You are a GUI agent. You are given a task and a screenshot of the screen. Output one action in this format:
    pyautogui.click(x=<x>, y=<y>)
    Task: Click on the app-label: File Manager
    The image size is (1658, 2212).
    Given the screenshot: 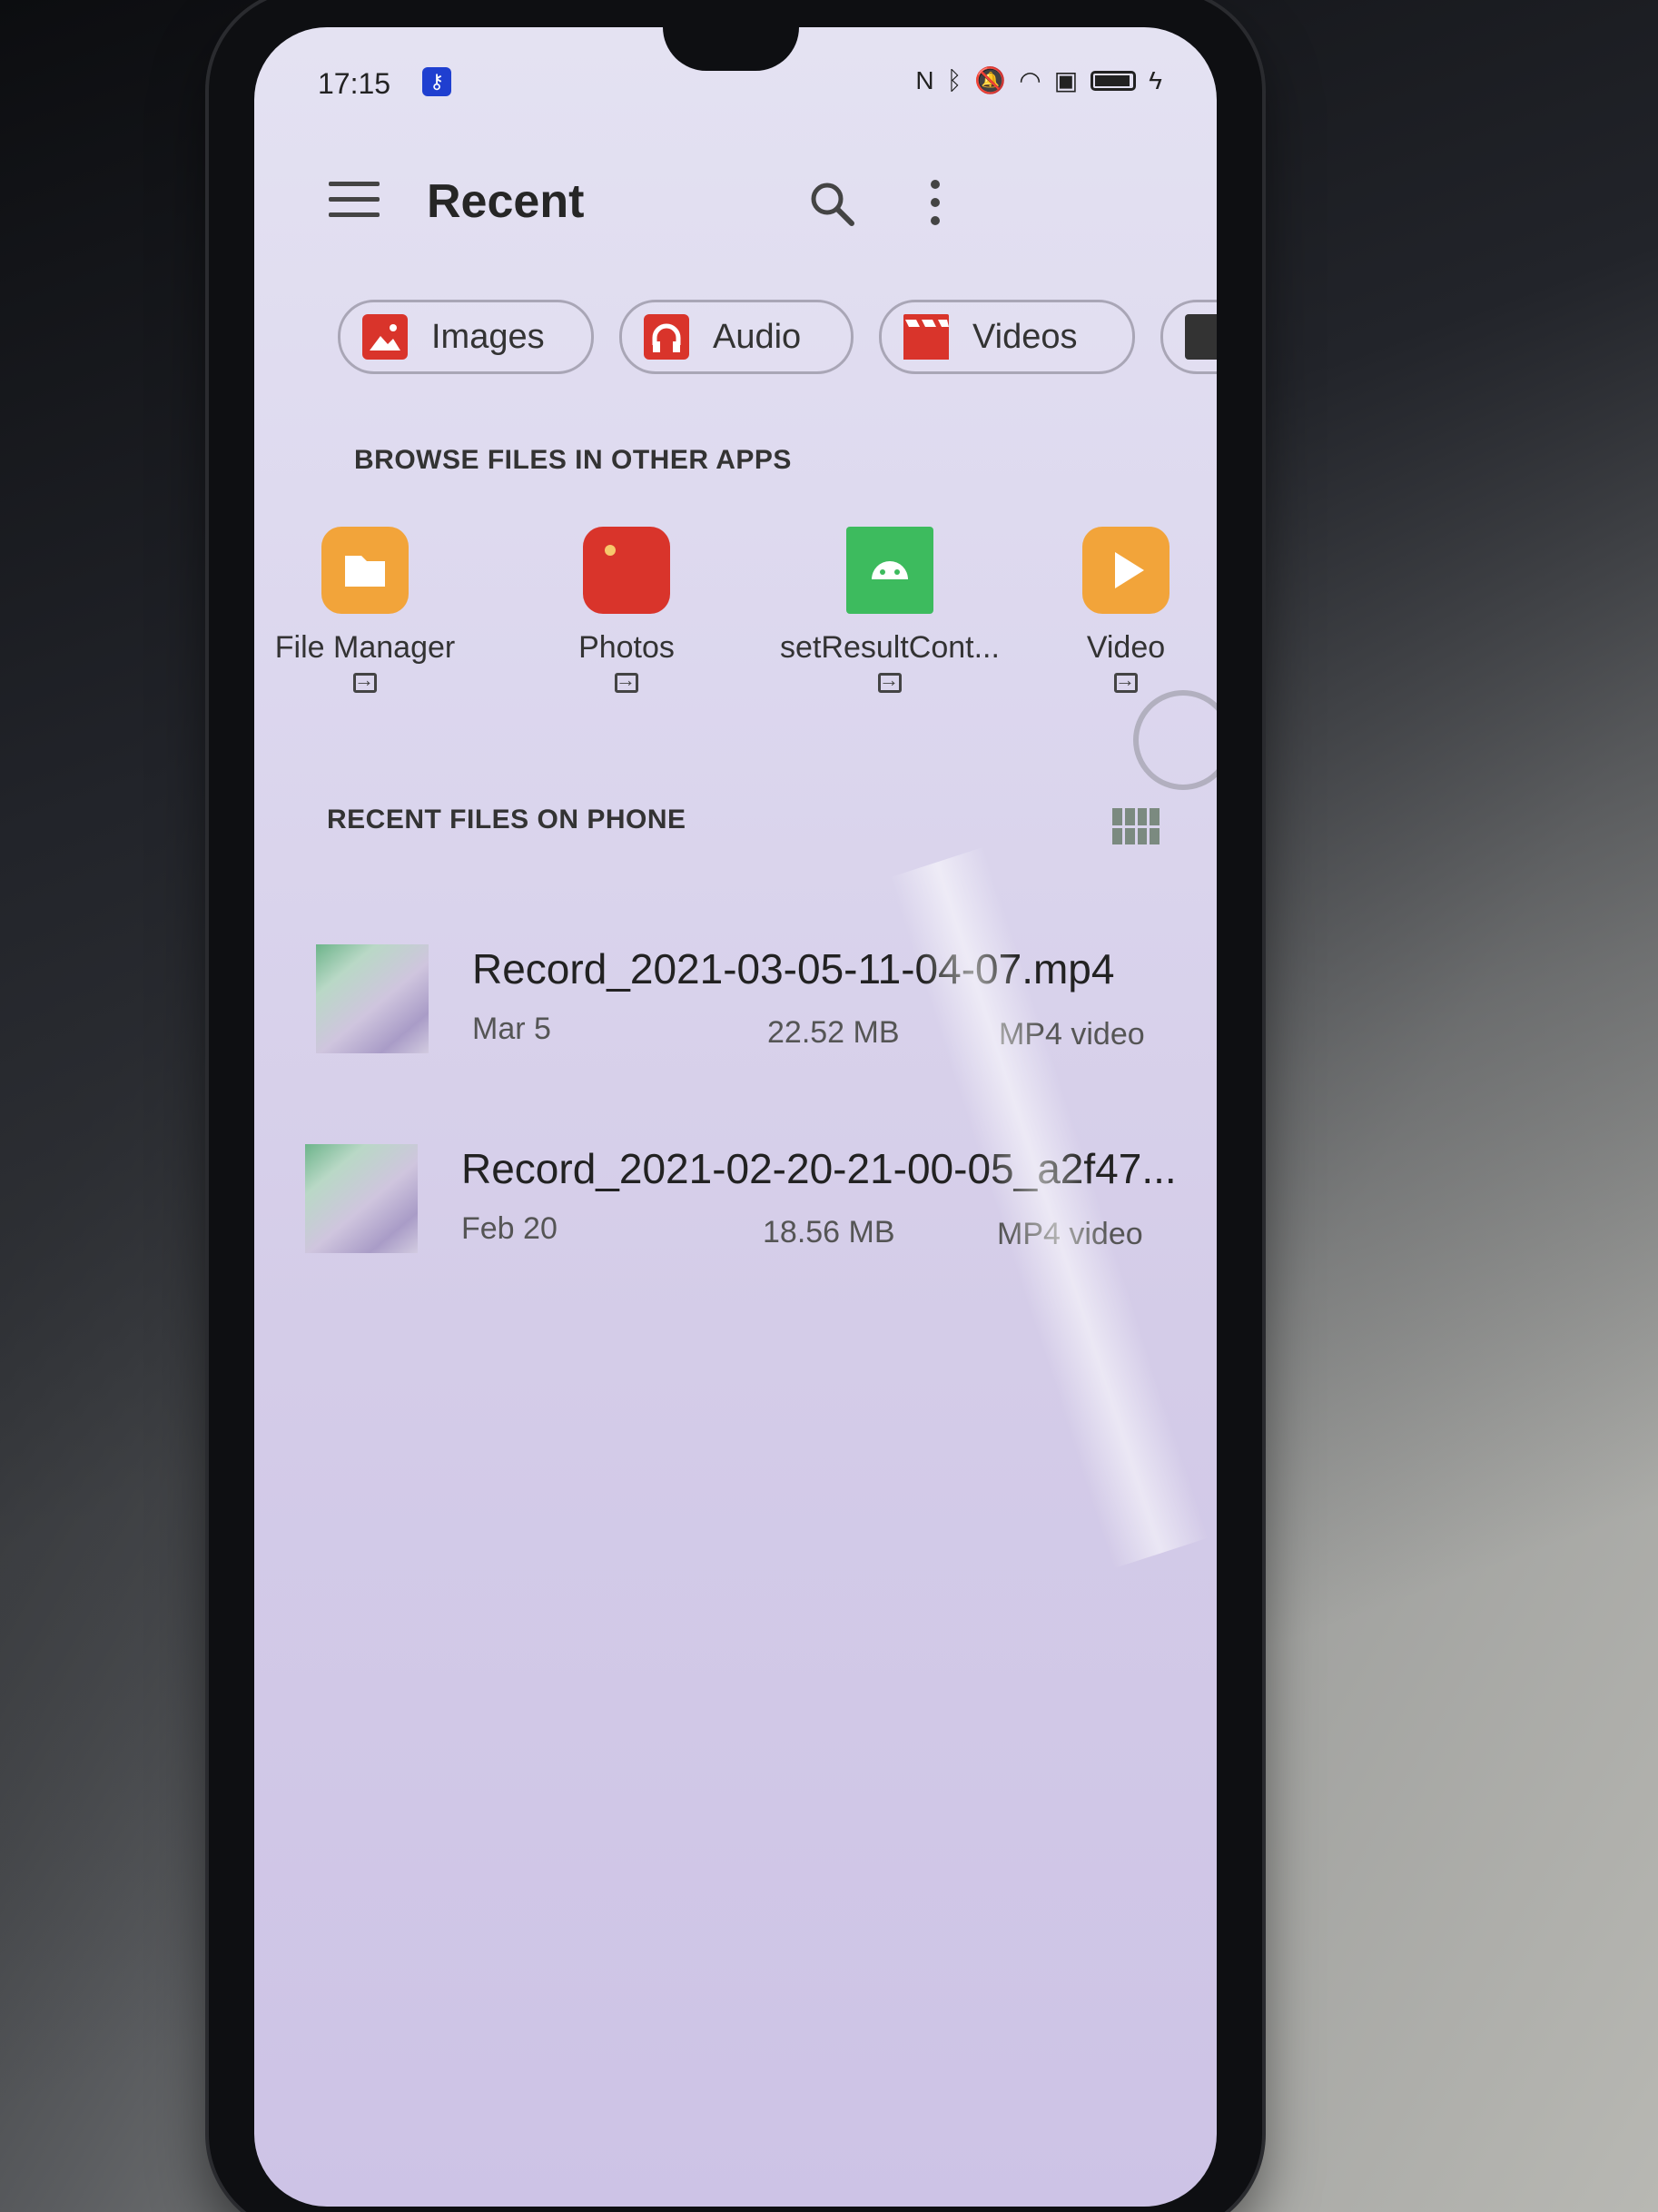 What is the action you would take?
    pyautogui.click(x=365, y=648)
    